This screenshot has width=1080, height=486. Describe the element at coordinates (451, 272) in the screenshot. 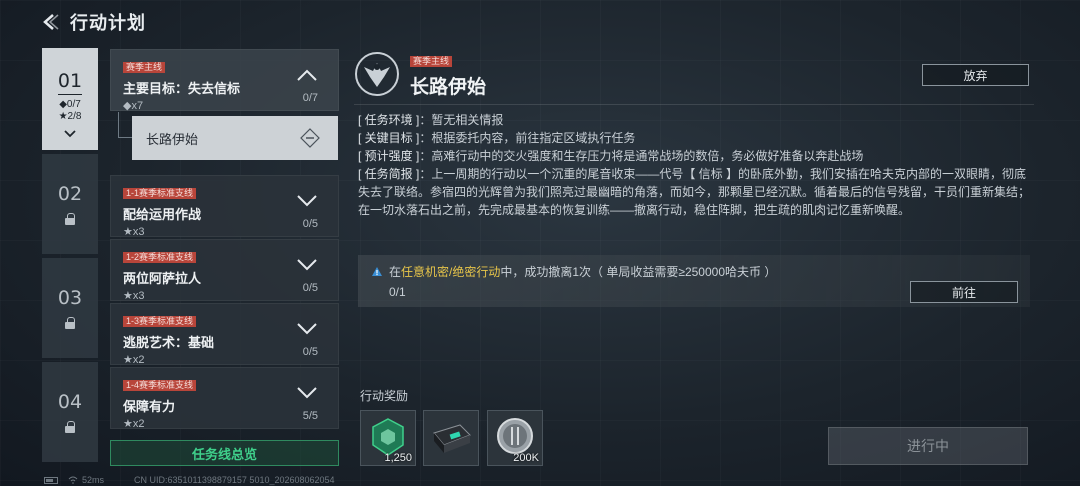

I see `task-highlight: 任意机密/绝密行动` at that location.